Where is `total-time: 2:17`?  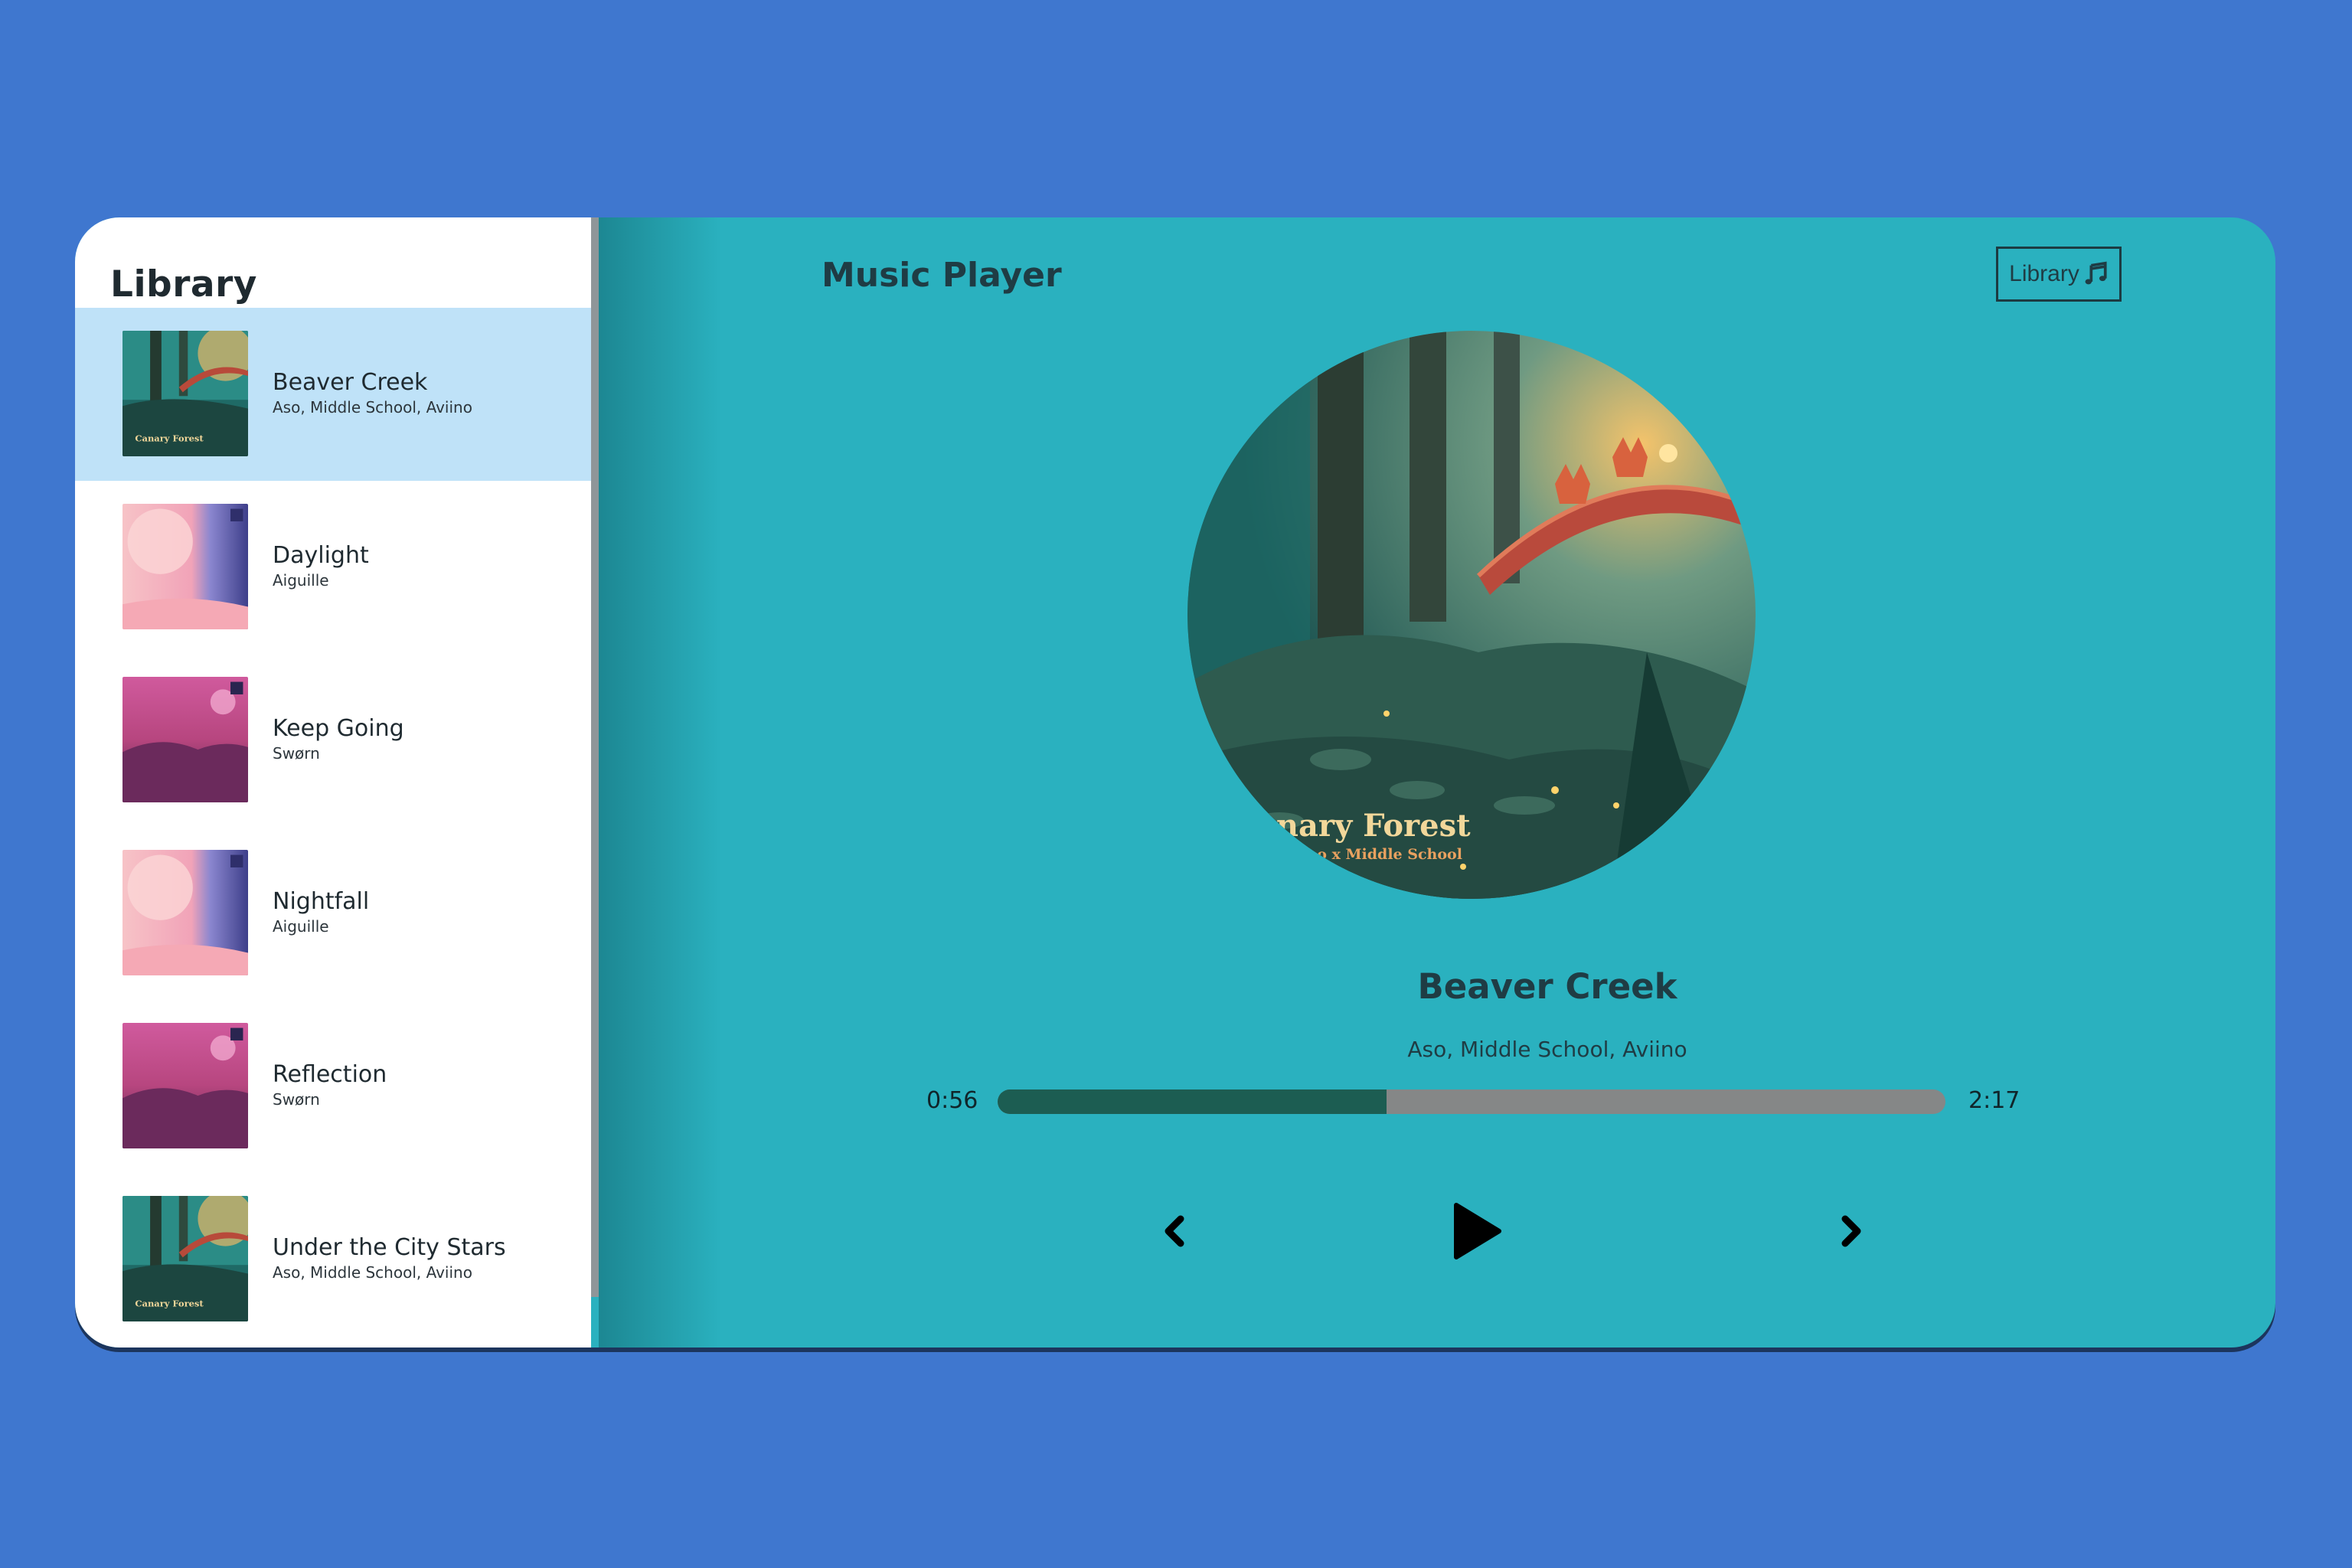 total-time: 2:17 is located at coordinates (1994, 1100).